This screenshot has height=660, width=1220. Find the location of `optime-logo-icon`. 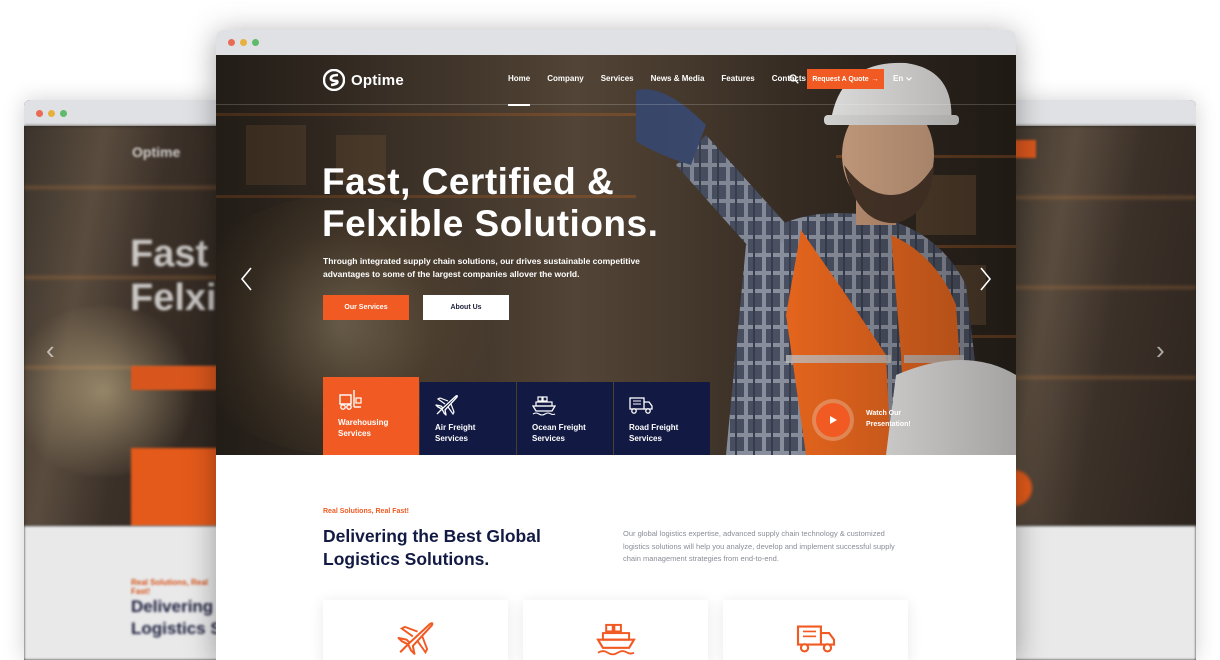

optime-logo-icon is located at coordinates (334, 80).